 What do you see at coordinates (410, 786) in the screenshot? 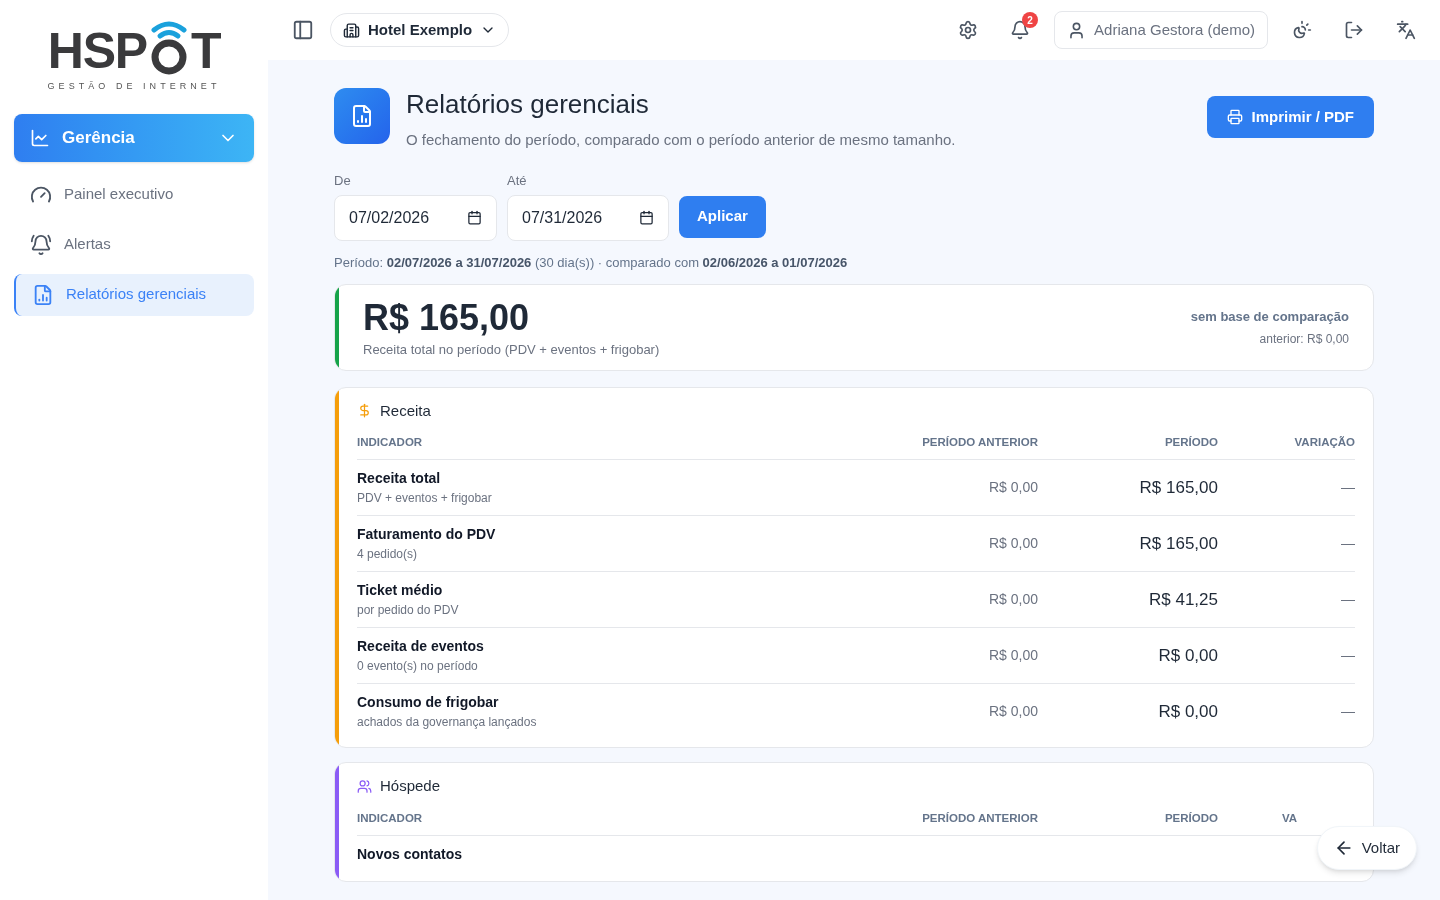
I see `card-title: Hóspede` at bounding box center [410, 786].